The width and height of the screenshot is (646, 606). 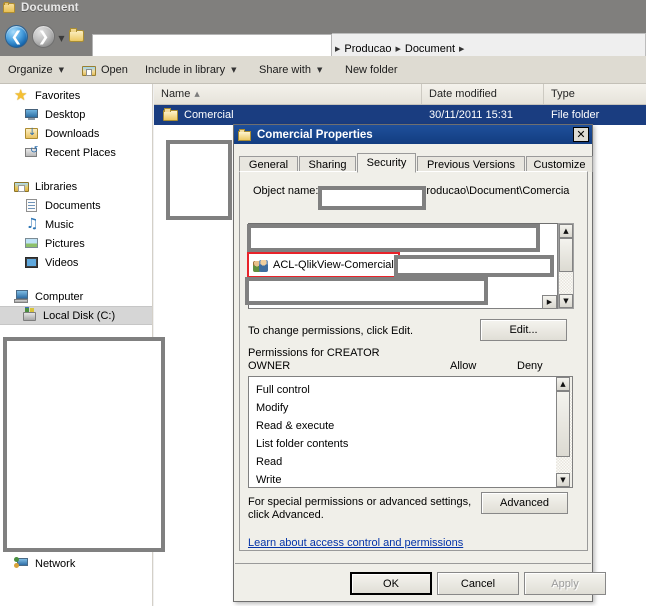 I want to click on permission-row-modify: Modify, so click(x=272, y=408).